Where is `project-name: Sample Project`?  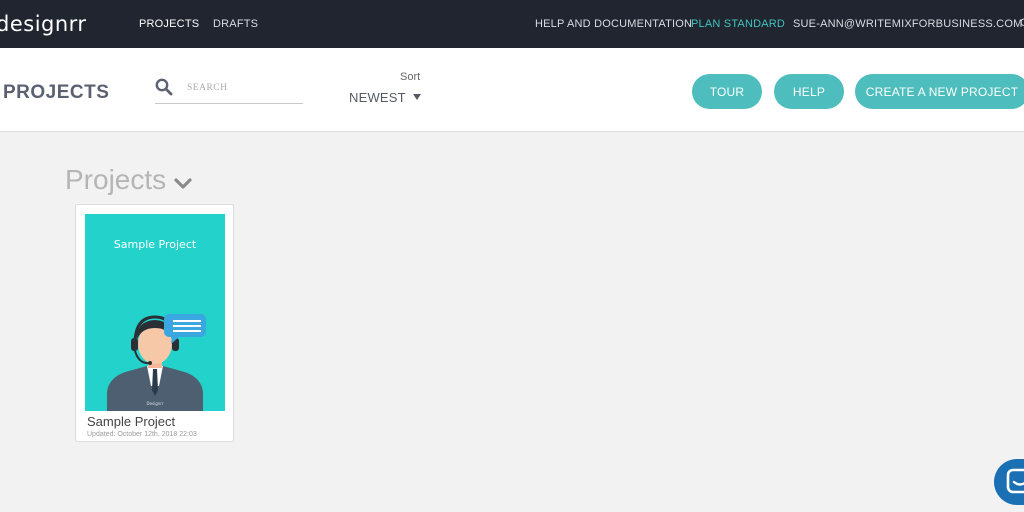 project-name: Sample Project is located at coordinates (131, 421).